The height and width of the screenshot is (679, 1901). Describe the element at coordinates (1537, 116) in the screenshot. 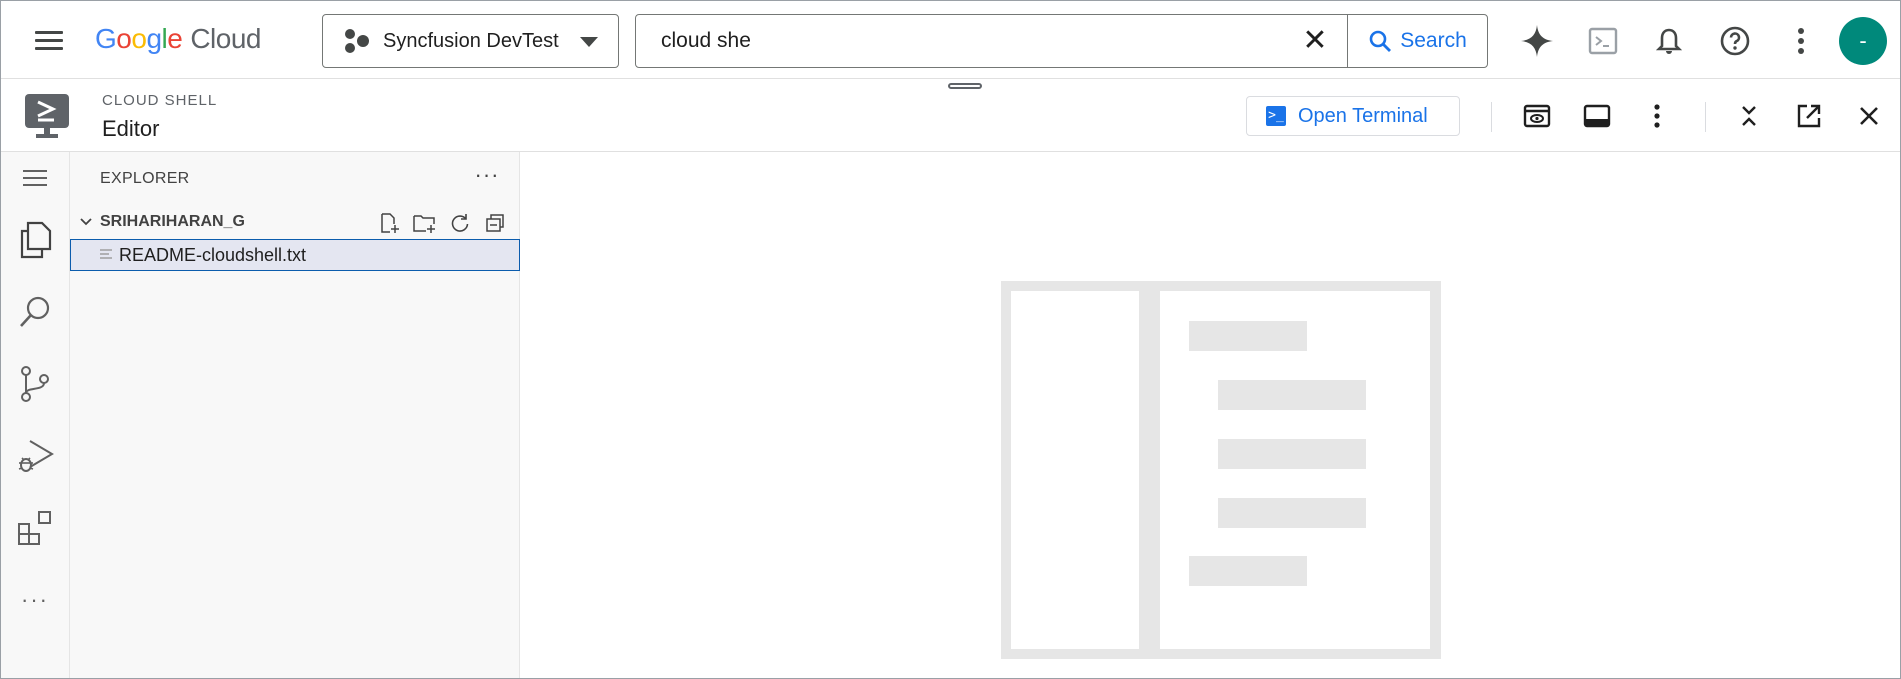

I see `web-preview-icon` at that location.